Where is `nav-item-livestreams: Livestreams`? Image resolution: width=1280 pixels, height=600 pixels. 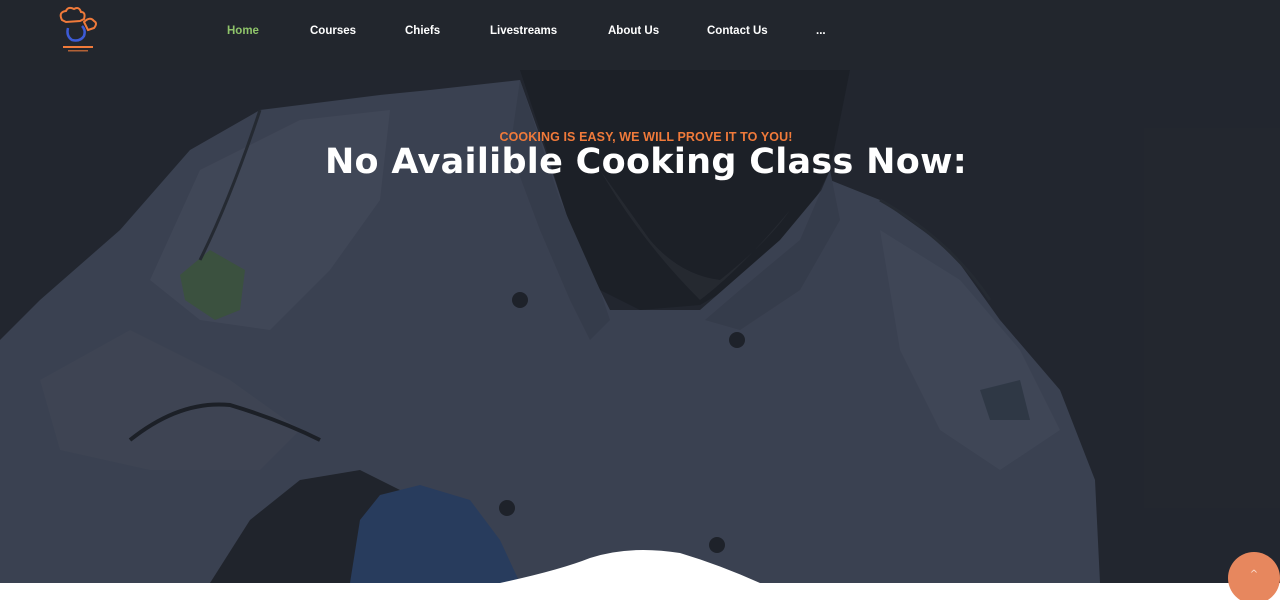 nav-item-livestreams: Livestreams is located at coordinates (523, 31).